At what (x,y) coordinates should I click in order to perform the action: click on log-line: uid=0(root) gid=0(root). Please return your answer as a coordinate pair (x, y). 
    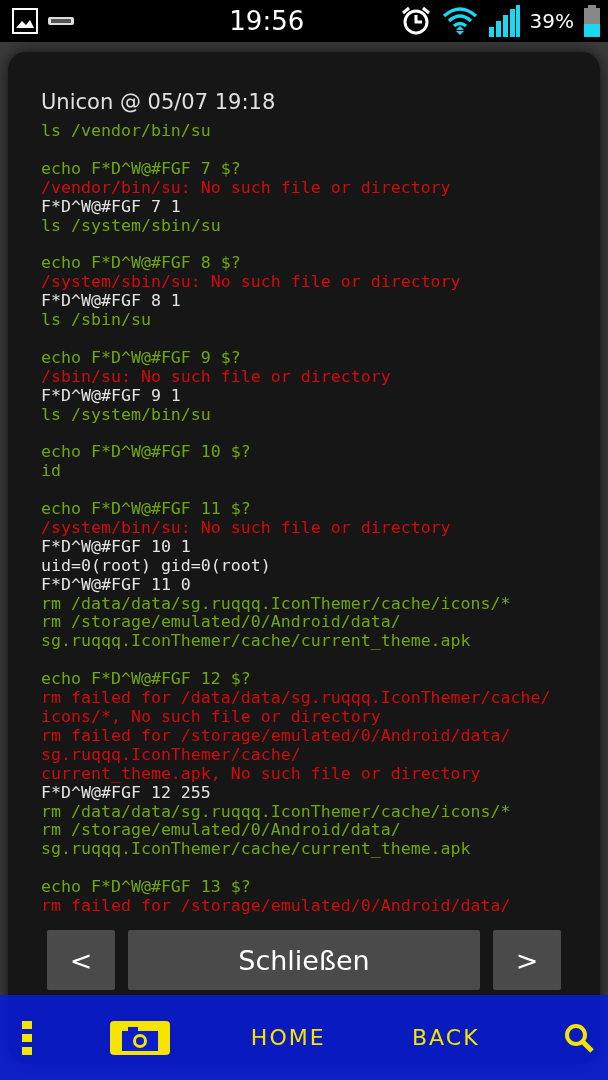
    Looking at the image, I should click on (156, 566).